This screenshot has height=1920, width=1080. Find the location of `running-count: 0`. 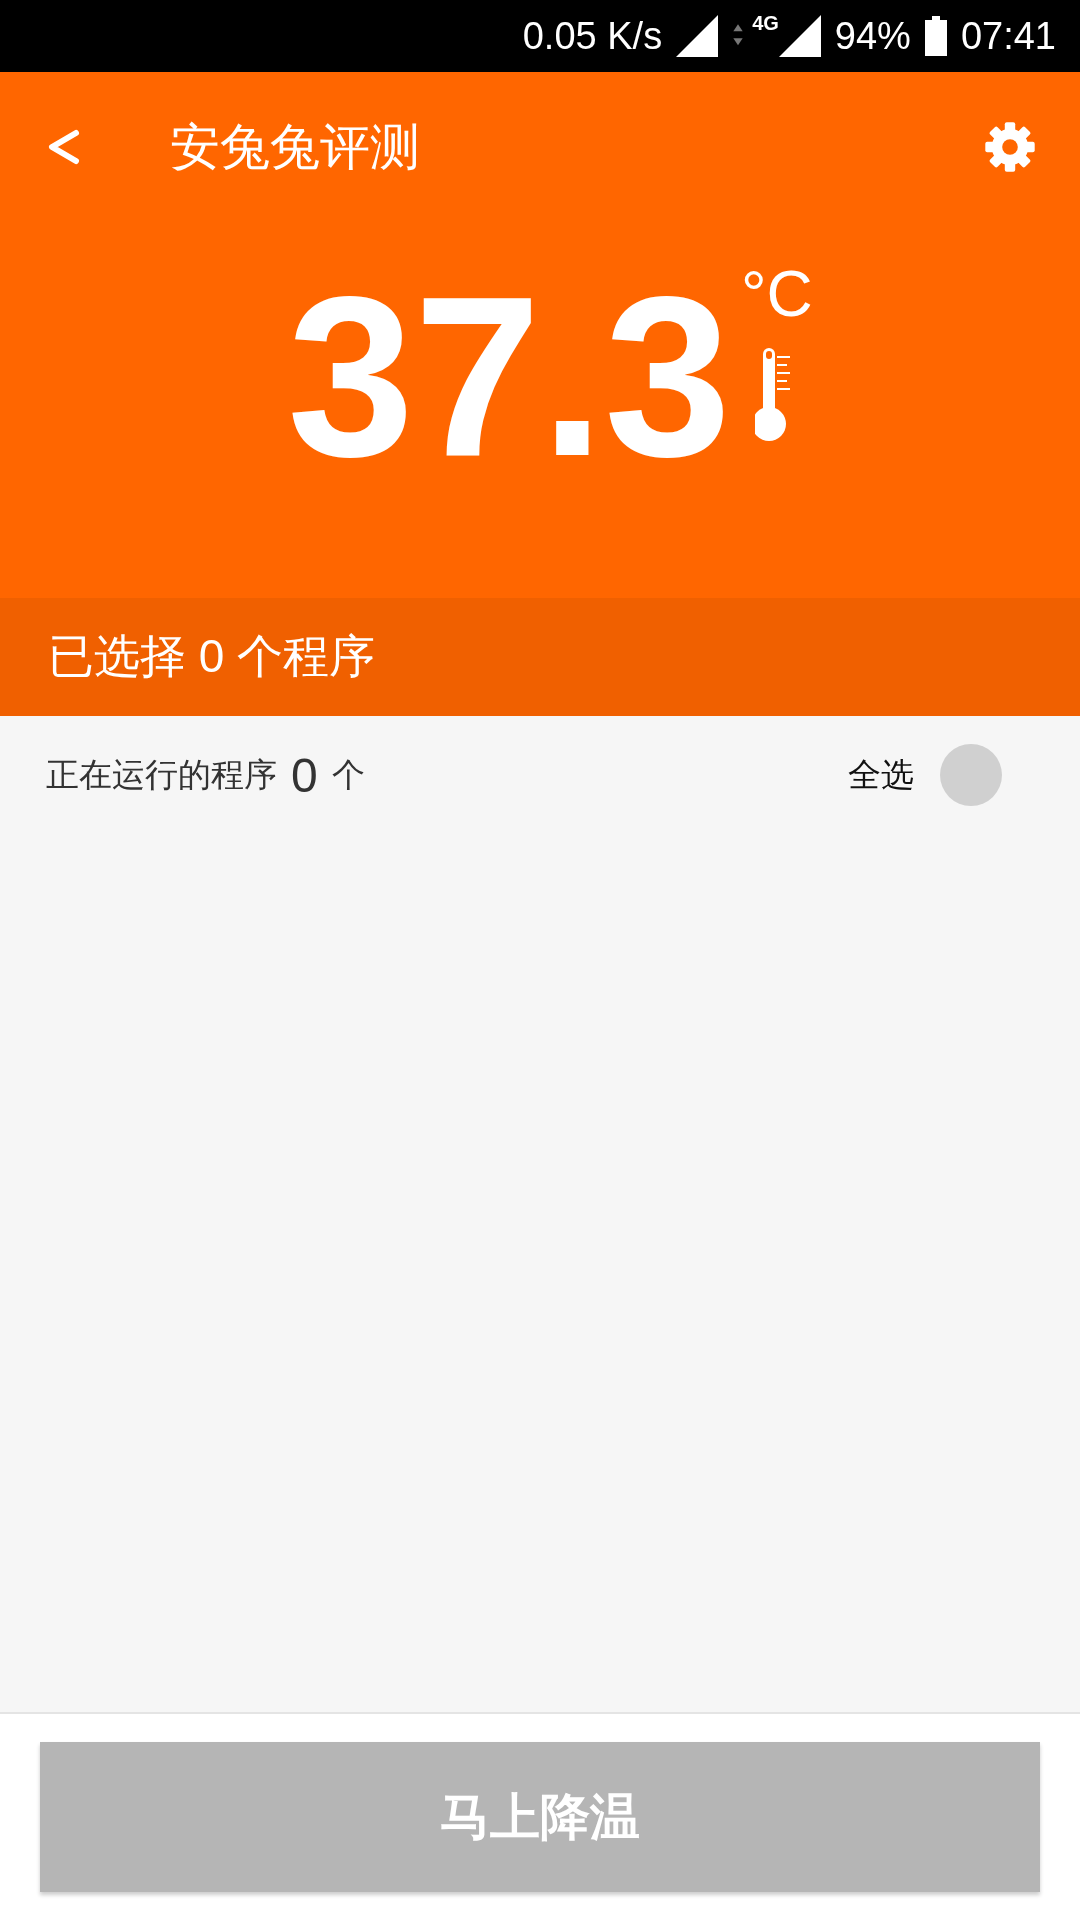

running-count: 0 is located at coordinates (304, 775).